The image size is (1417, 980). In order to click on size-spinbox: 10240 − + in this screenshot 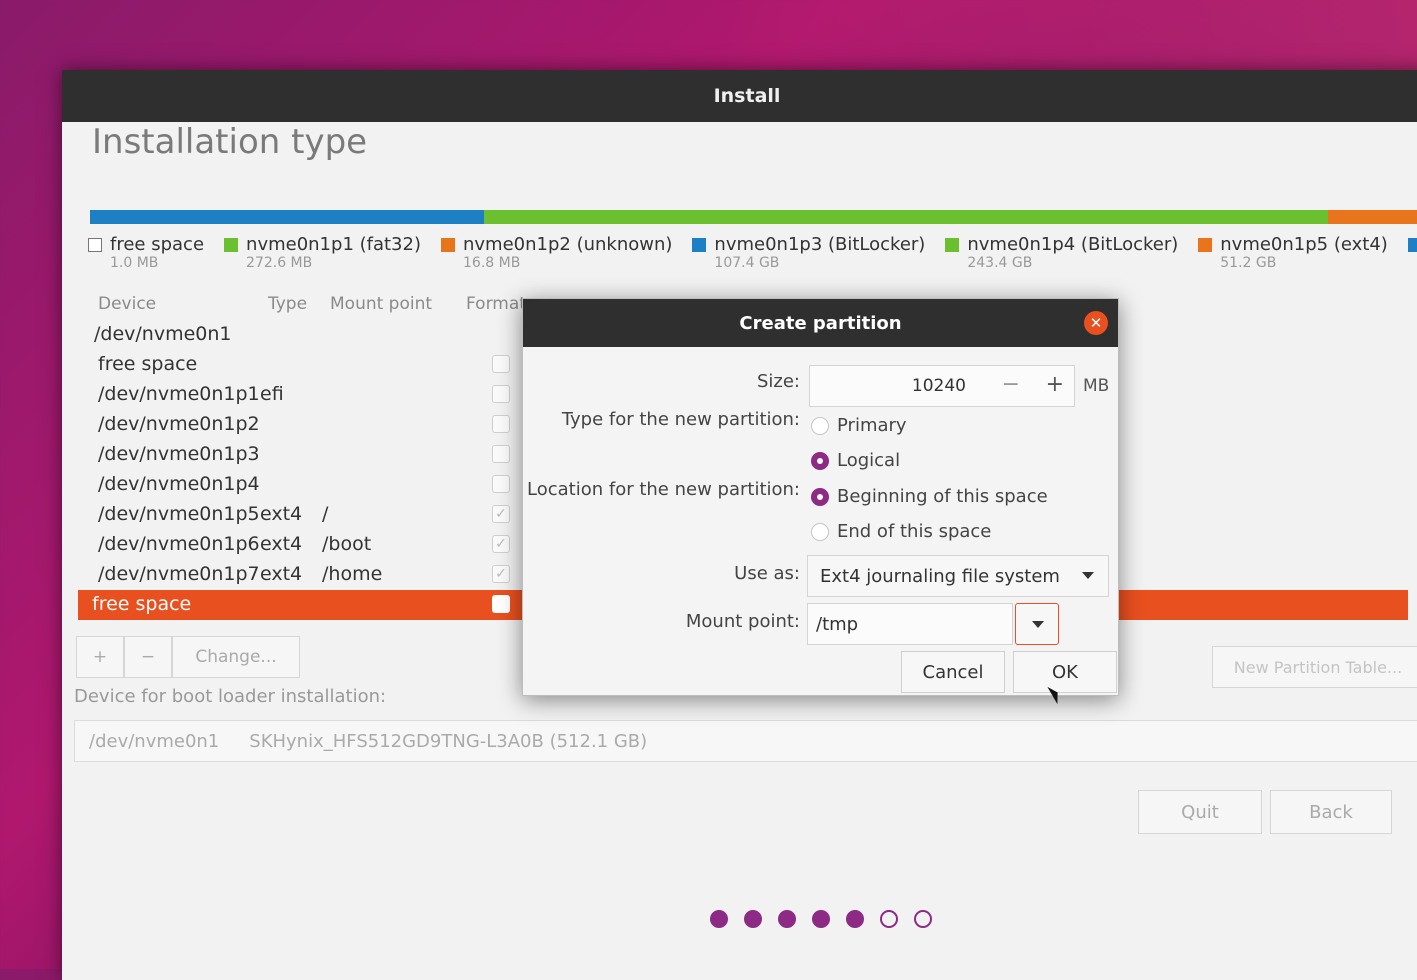, I will do `click(942, 386)`.